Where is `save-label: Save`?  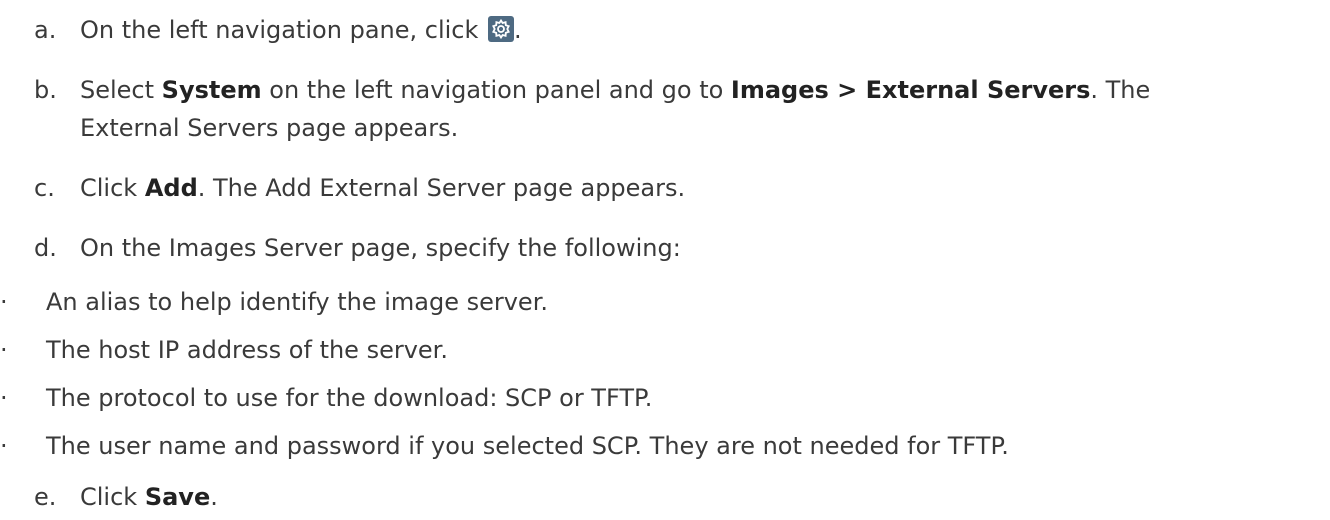
save-label: Save is located at coordinates (177, 497).